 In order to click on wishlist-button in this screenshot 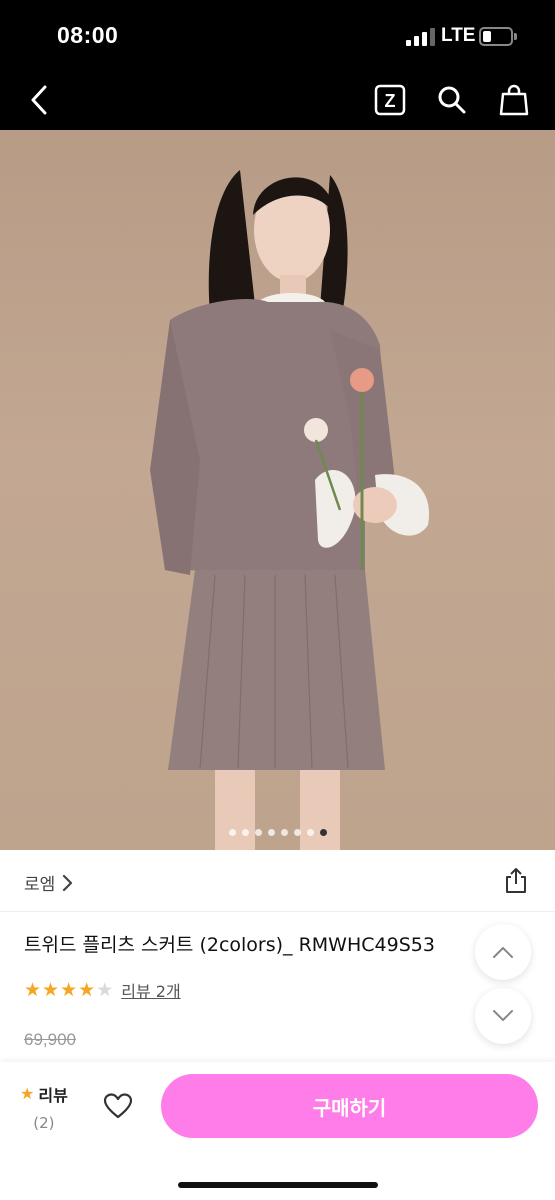, I will do `click(118, 1106)`.